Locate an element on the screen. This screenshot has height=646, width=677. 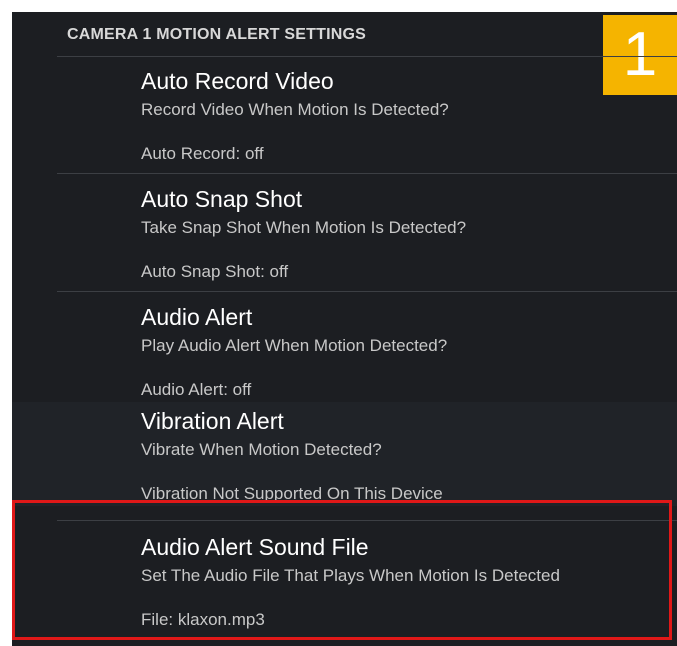
setting-status: Auto Snap Shot: off is located at coordinates (215, 271).